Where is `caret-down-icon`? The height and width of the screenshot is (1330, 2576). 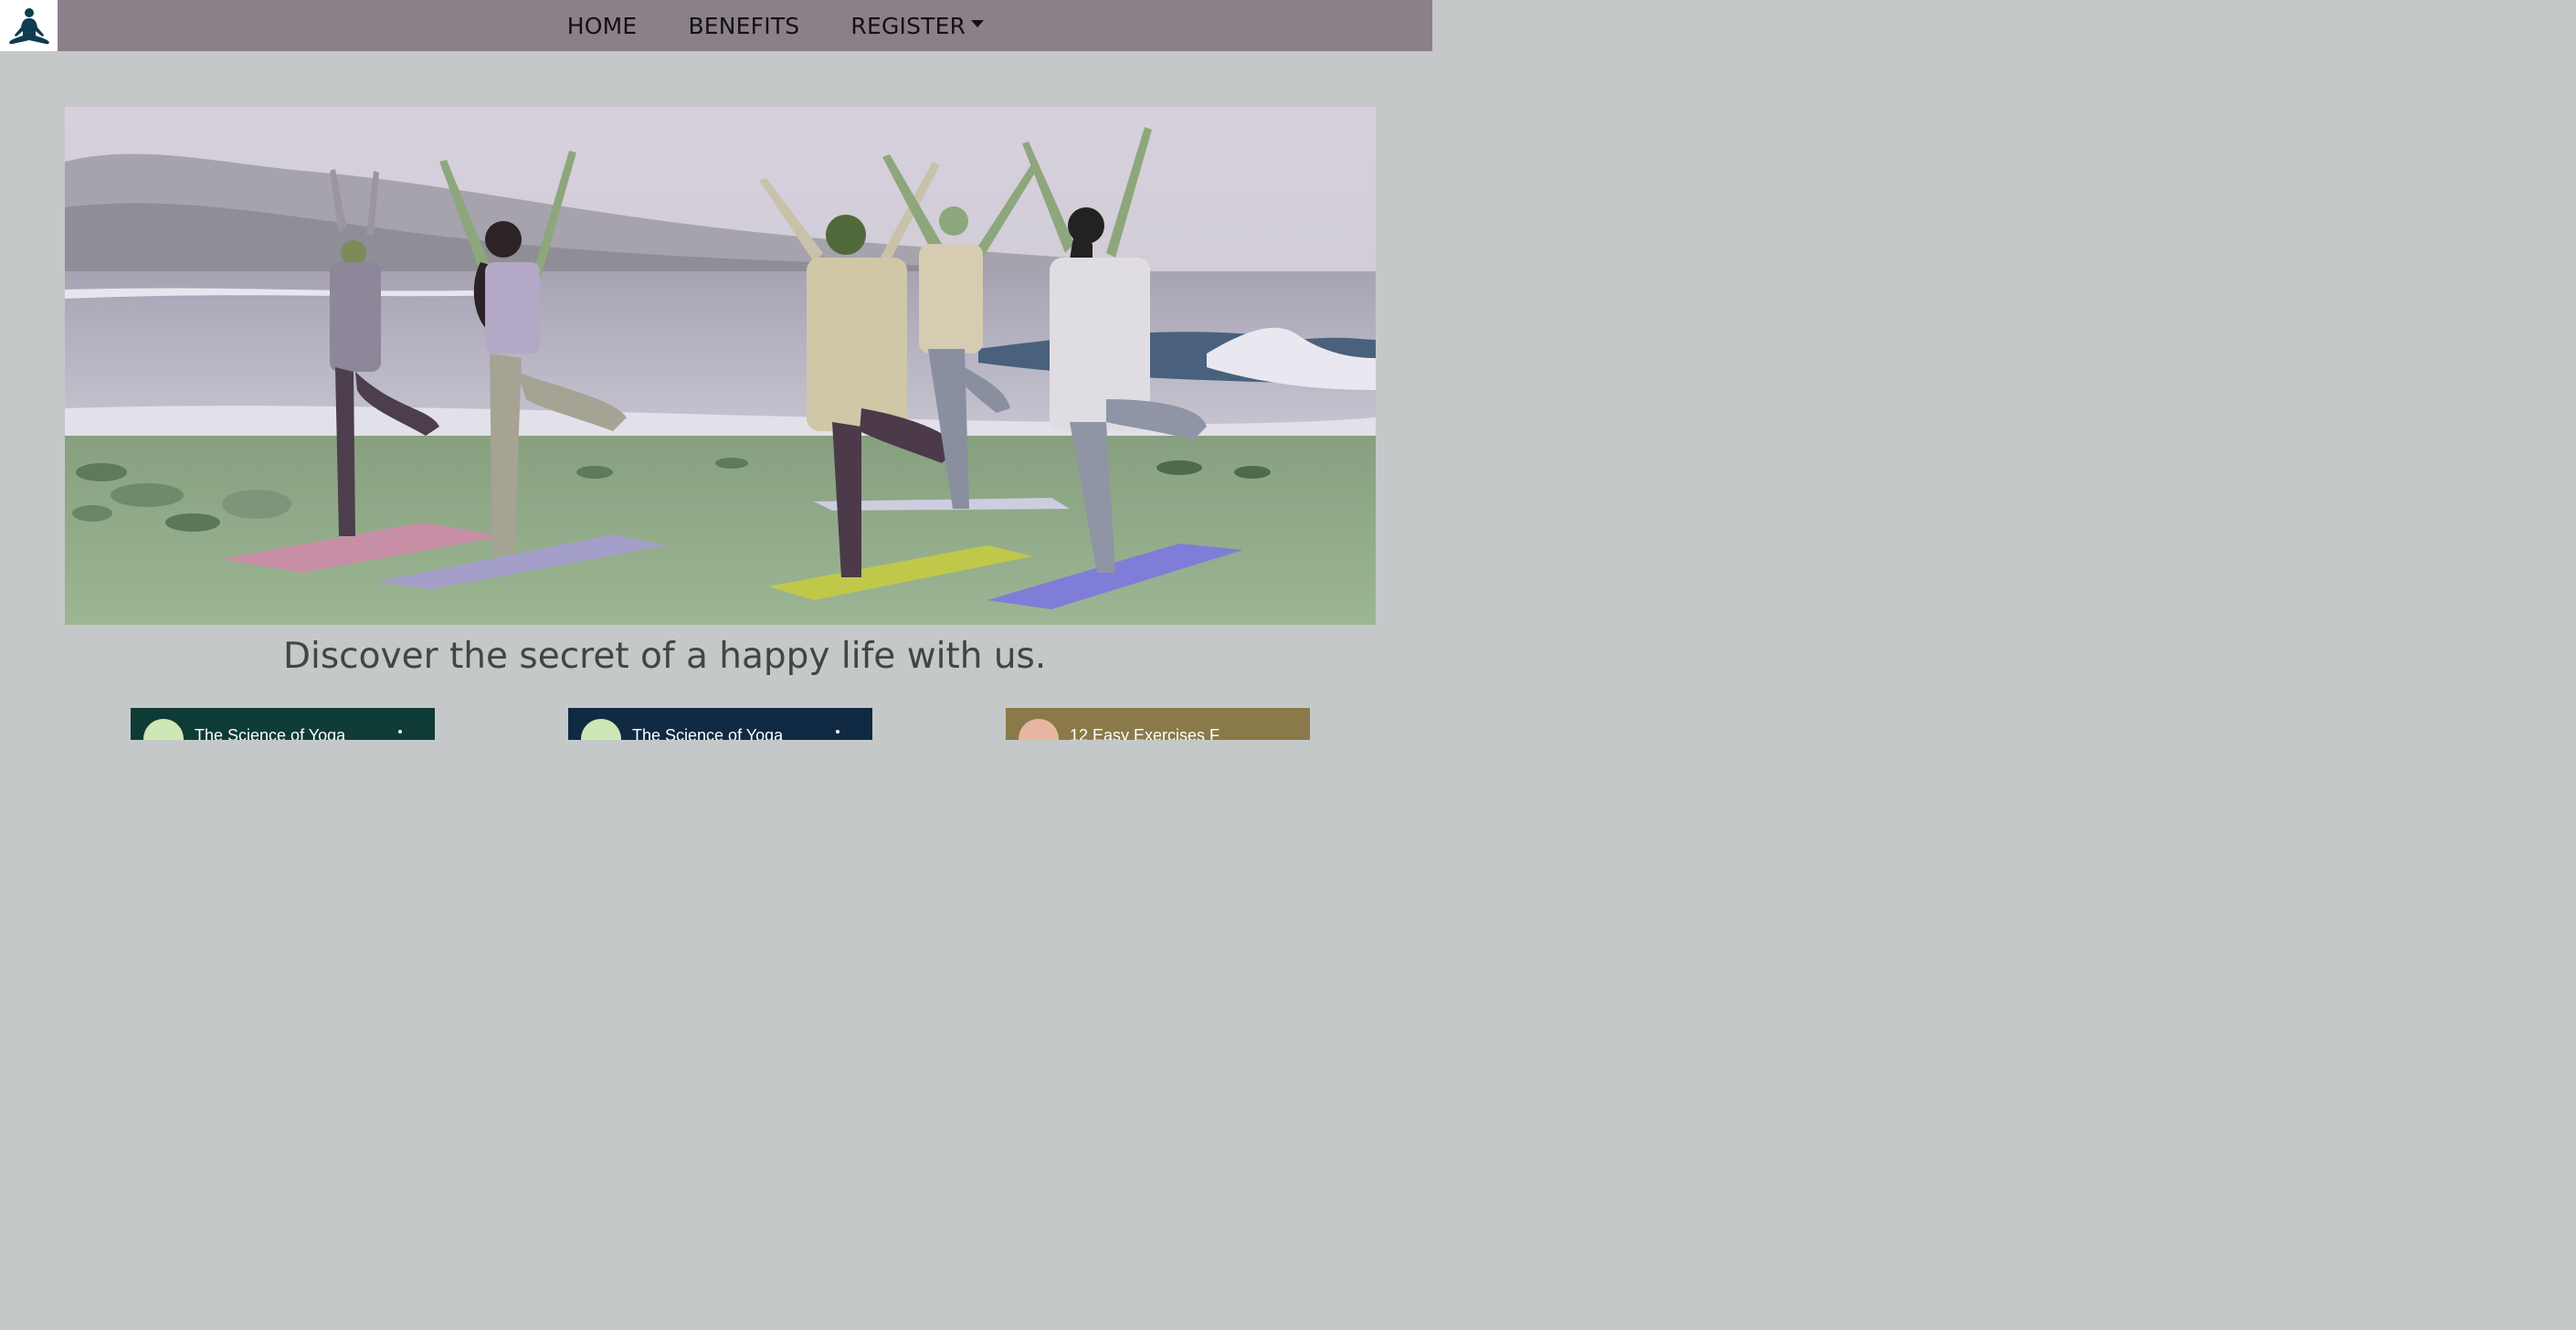 caret-down-icon is located at coordinates (978, 23).